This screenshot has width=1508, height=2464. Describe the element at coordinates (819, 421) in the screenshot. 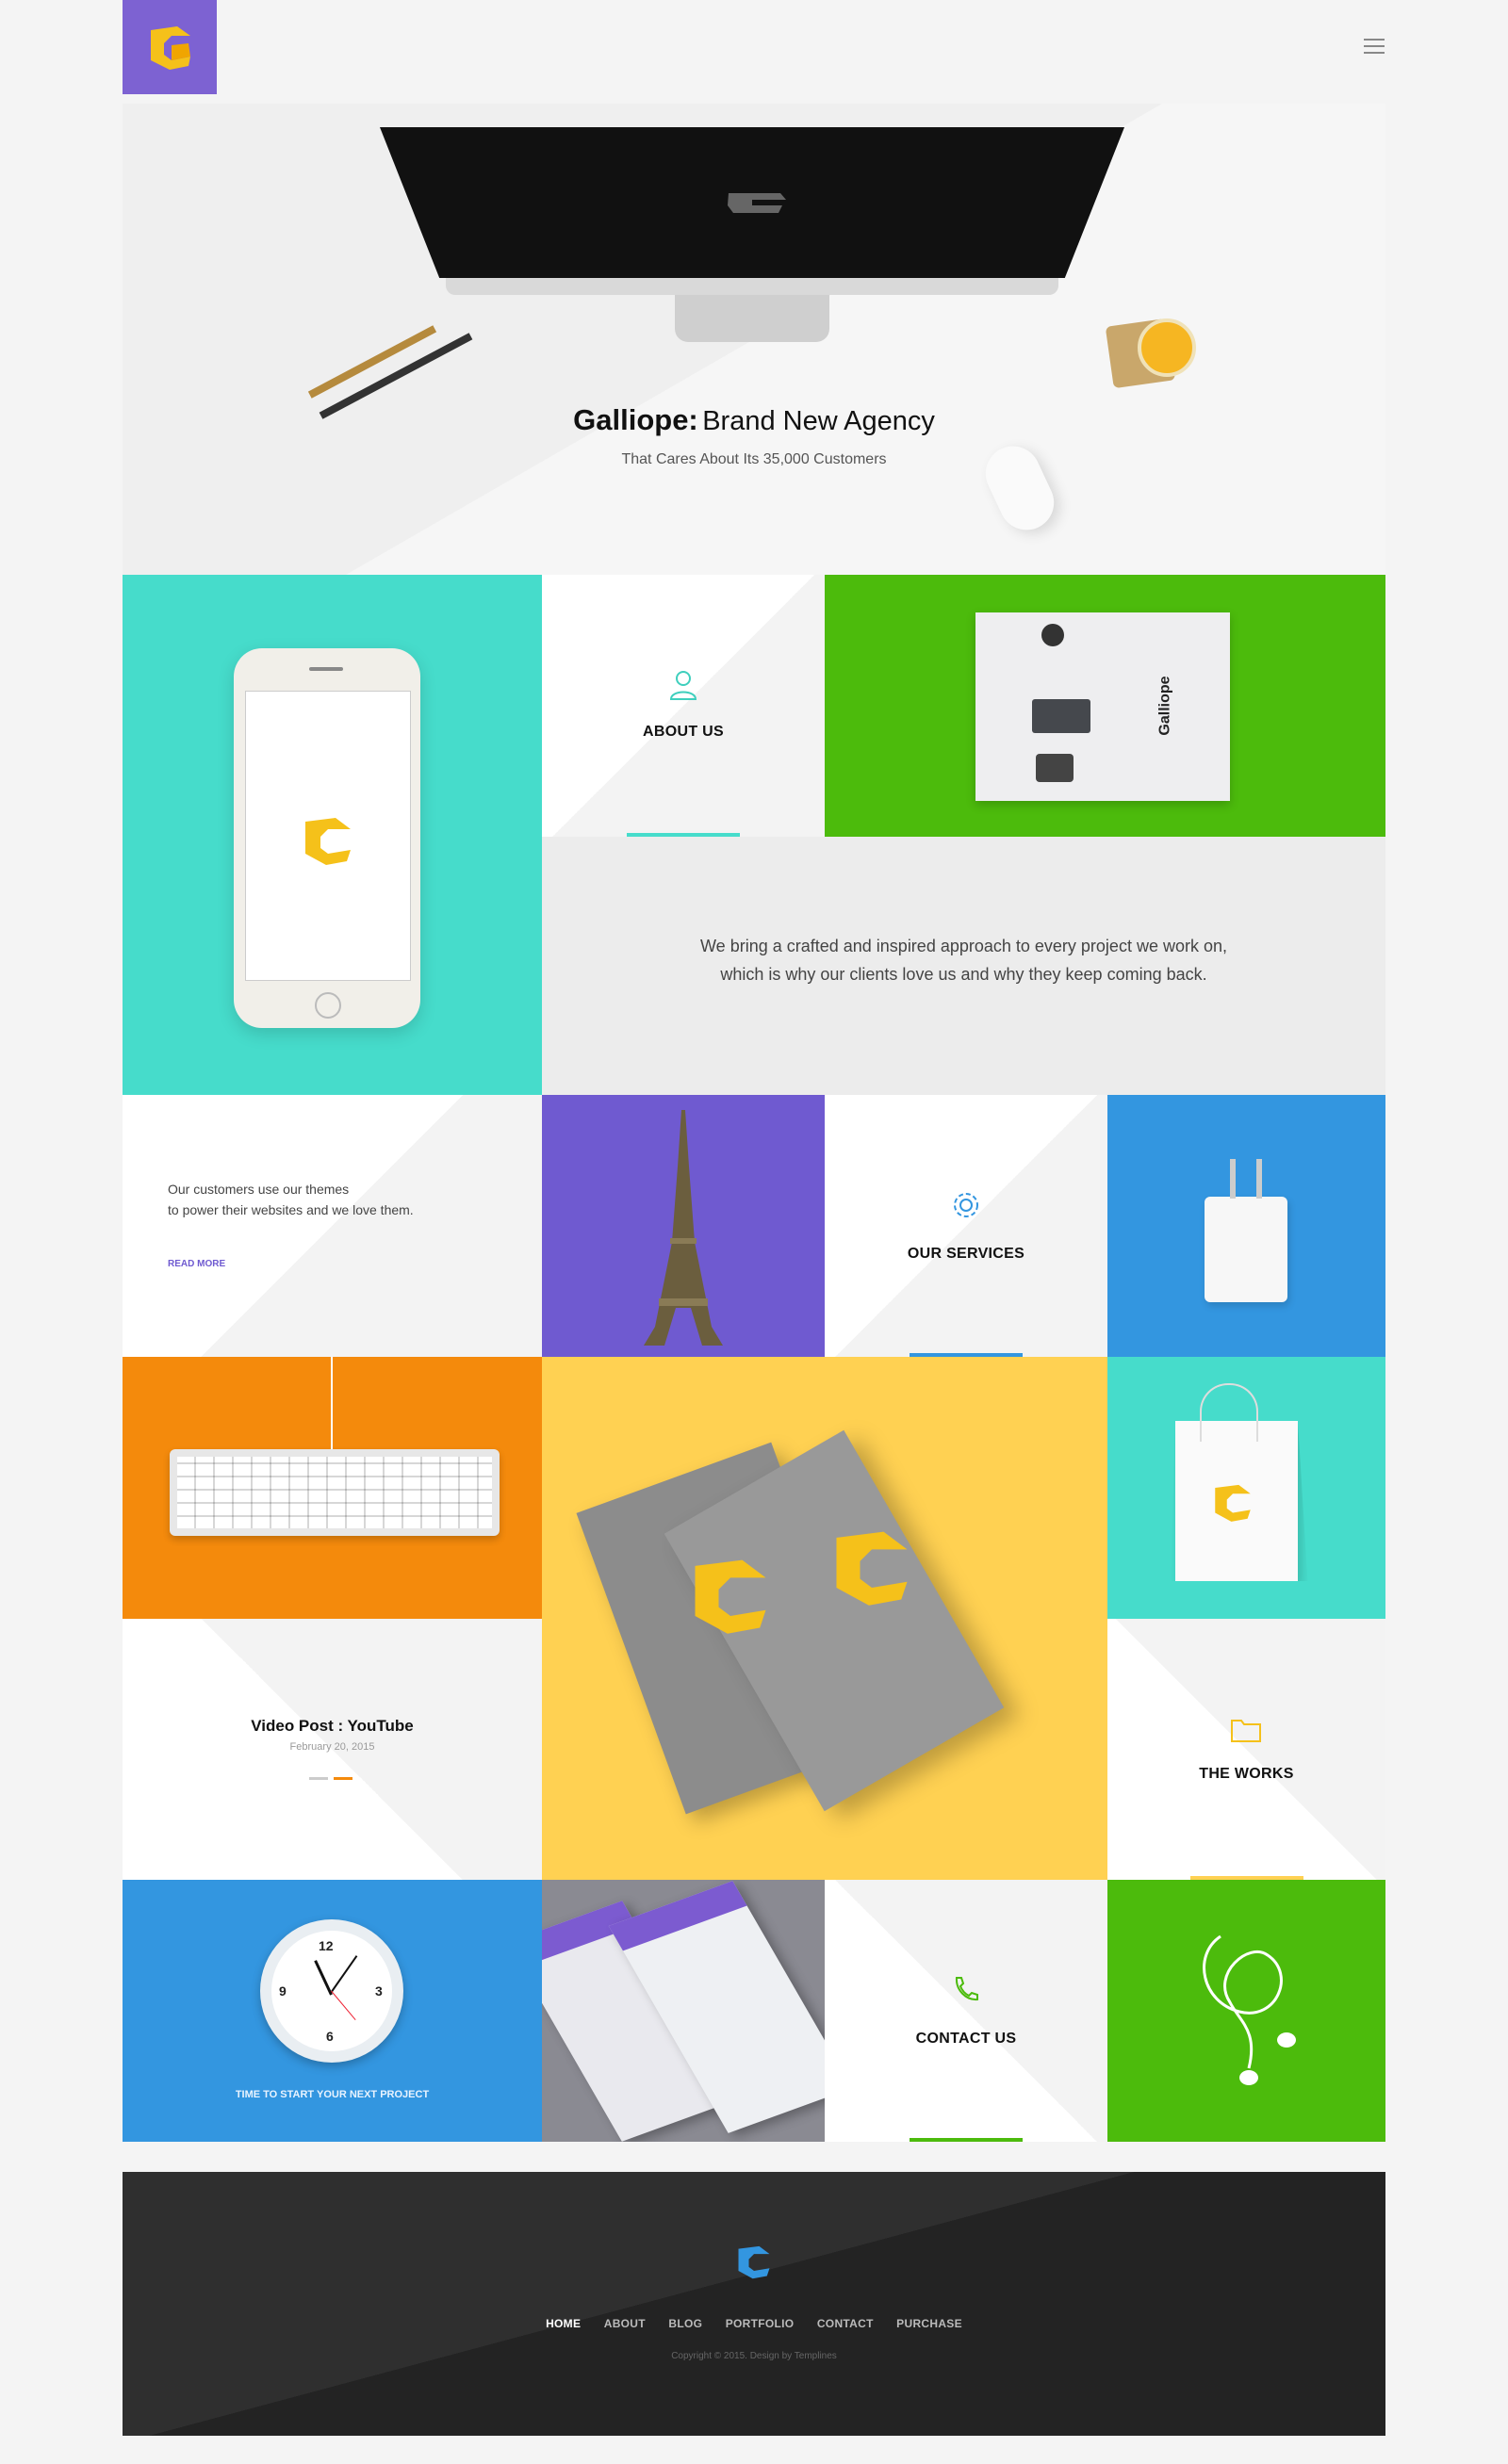

I see `hero-title: Brand New Agency` at that location.